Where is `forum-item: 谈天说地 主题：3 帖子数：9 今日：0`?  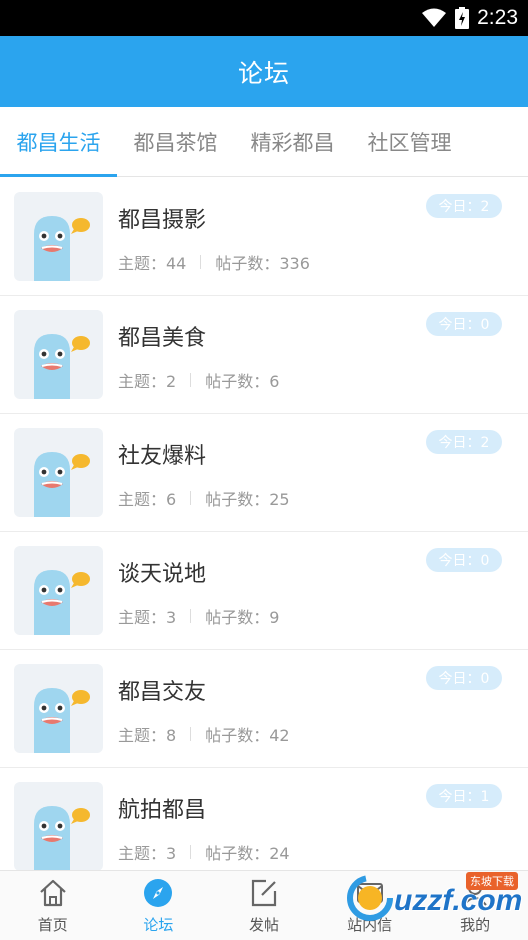 forum-item: 谈天说地 主题：3 帖子数：9 今日：0 is located at coordinates (264, 591).